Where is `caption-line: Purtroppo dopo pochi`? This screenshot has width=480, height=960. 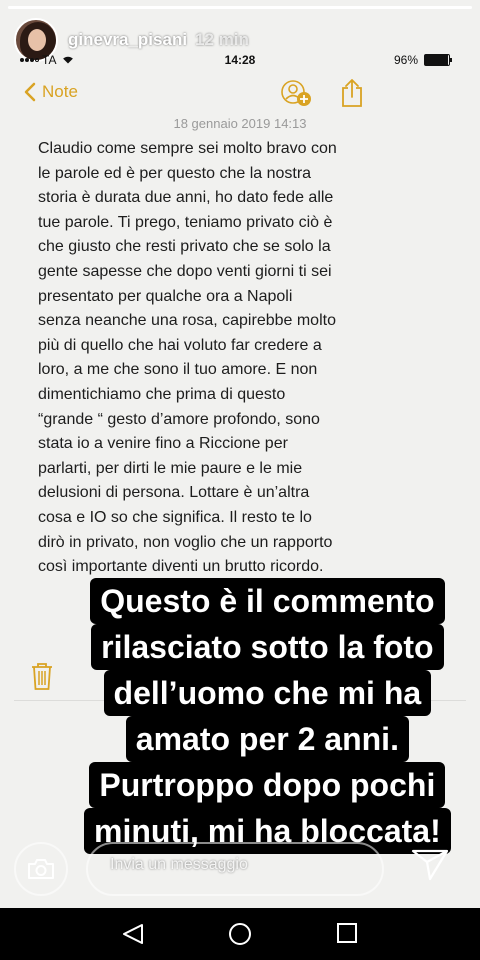
caption-line: Purtroppo dopo pochi is located at coordinates (267, 785).